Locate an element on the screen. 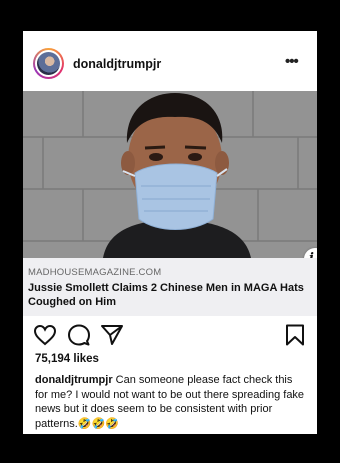  bookmark-icon is located at coordinates (295, 335).